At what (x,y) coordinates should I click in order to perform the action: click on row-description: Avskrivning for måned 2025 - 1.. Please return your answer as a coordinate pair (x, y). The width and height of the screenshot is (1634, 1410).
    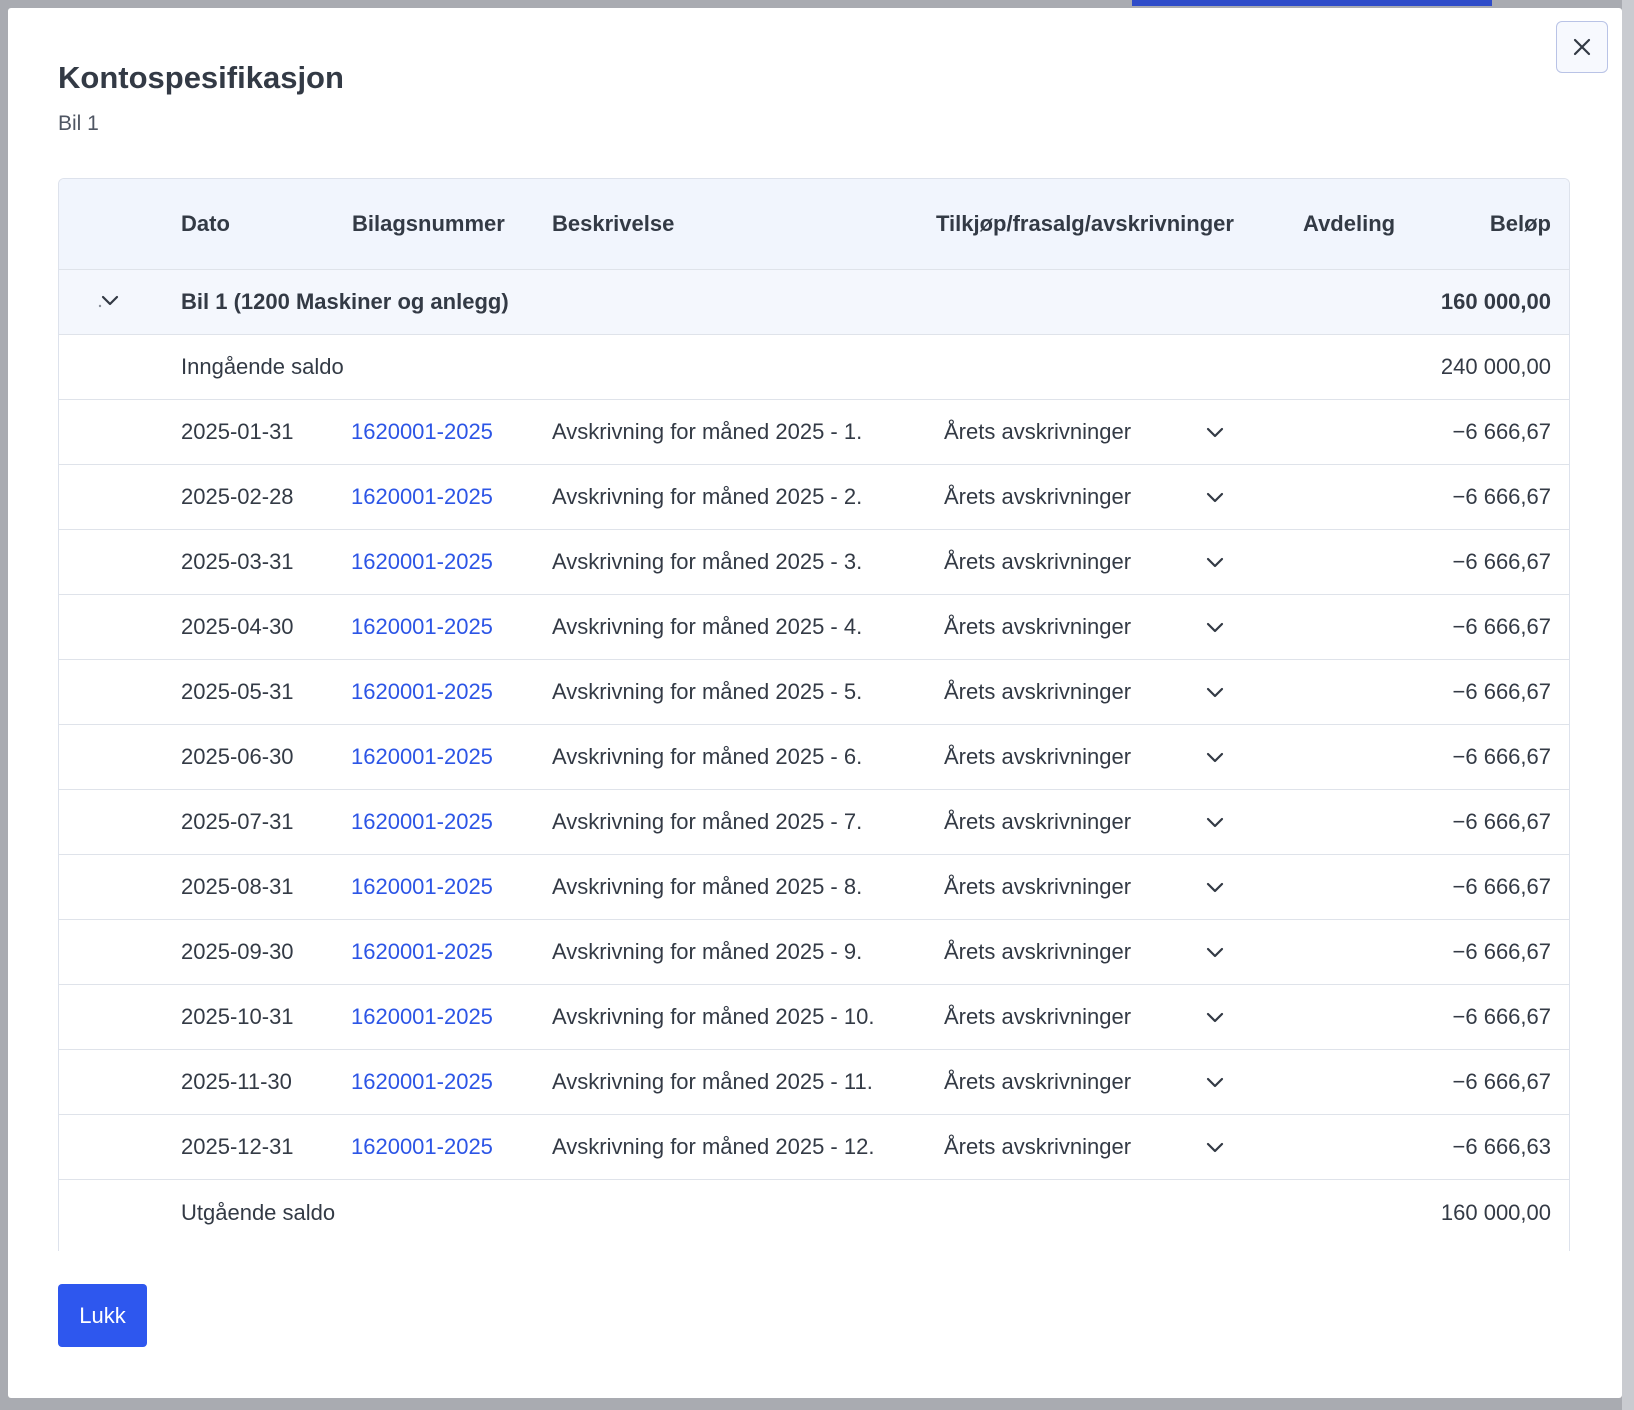
    Looking at the image, I should click on (707, 431).